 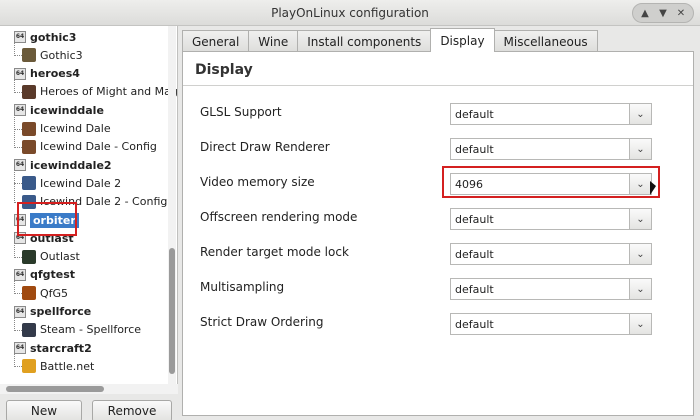 What do you see at coordinates (61, 348) in the screenshot?
I see `tree-item-label: starcraft2` at bounding box center [61, 348].